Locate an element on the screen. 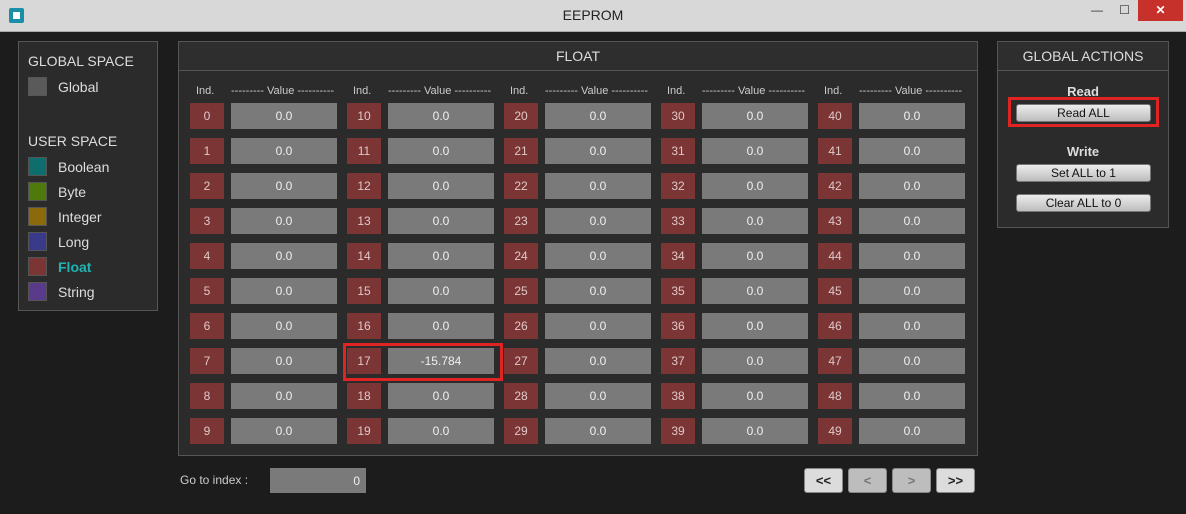 Image resolution: width=1186 pixels, height=514 pixels. index-cell: 6 is located at coordinates (207, 326).